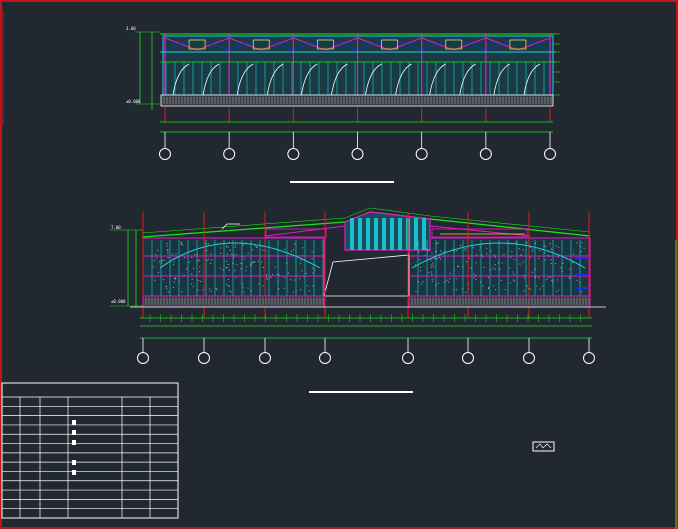 This screenshot has height=529, width=678. What do you see at coordinates (589, 358) in the screenshot?
I see `bottom-axis-bubble` at bounding box center [589, 358].